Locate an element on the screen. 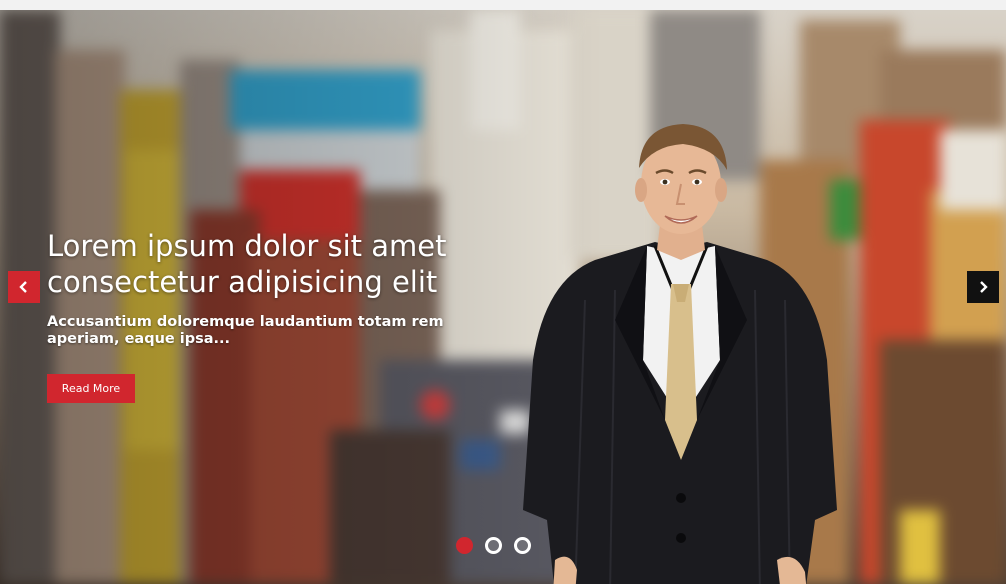  chevron-left-icon is located at coordinates (24, 287).